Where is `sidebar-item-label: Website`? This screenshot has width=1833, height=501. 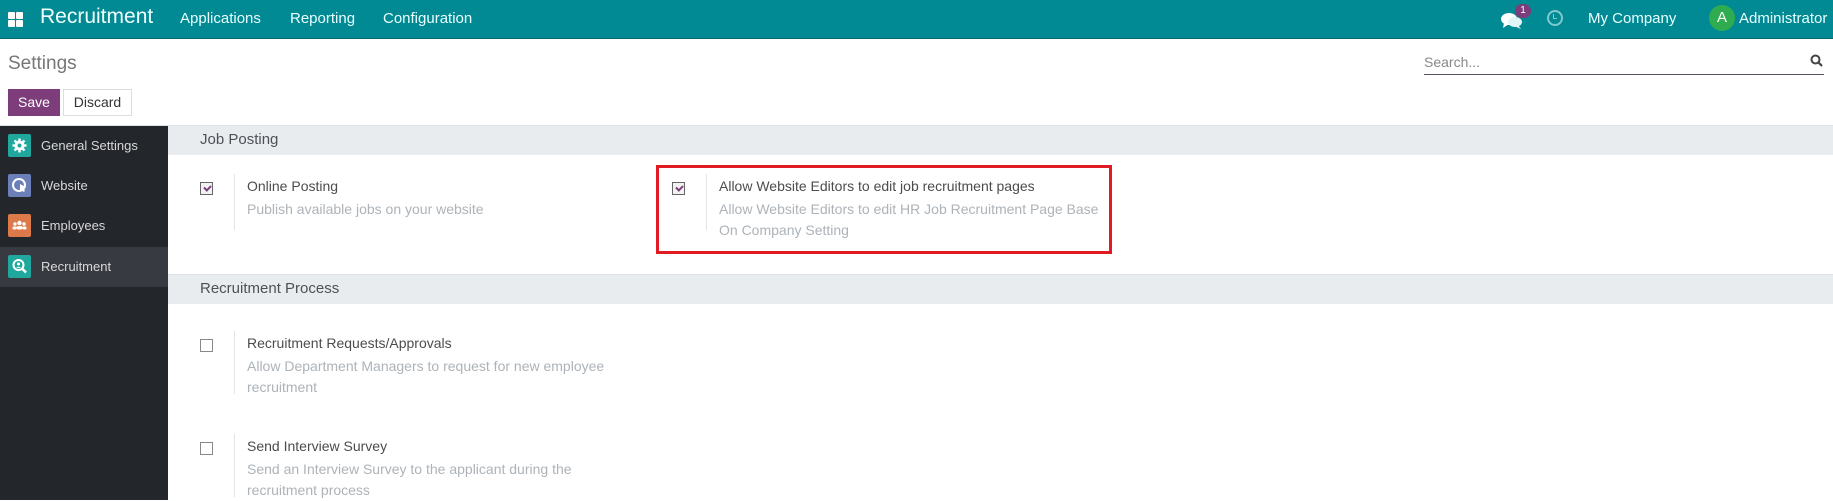
sidebar-item-label: Website is located at coordinates (64, 185).